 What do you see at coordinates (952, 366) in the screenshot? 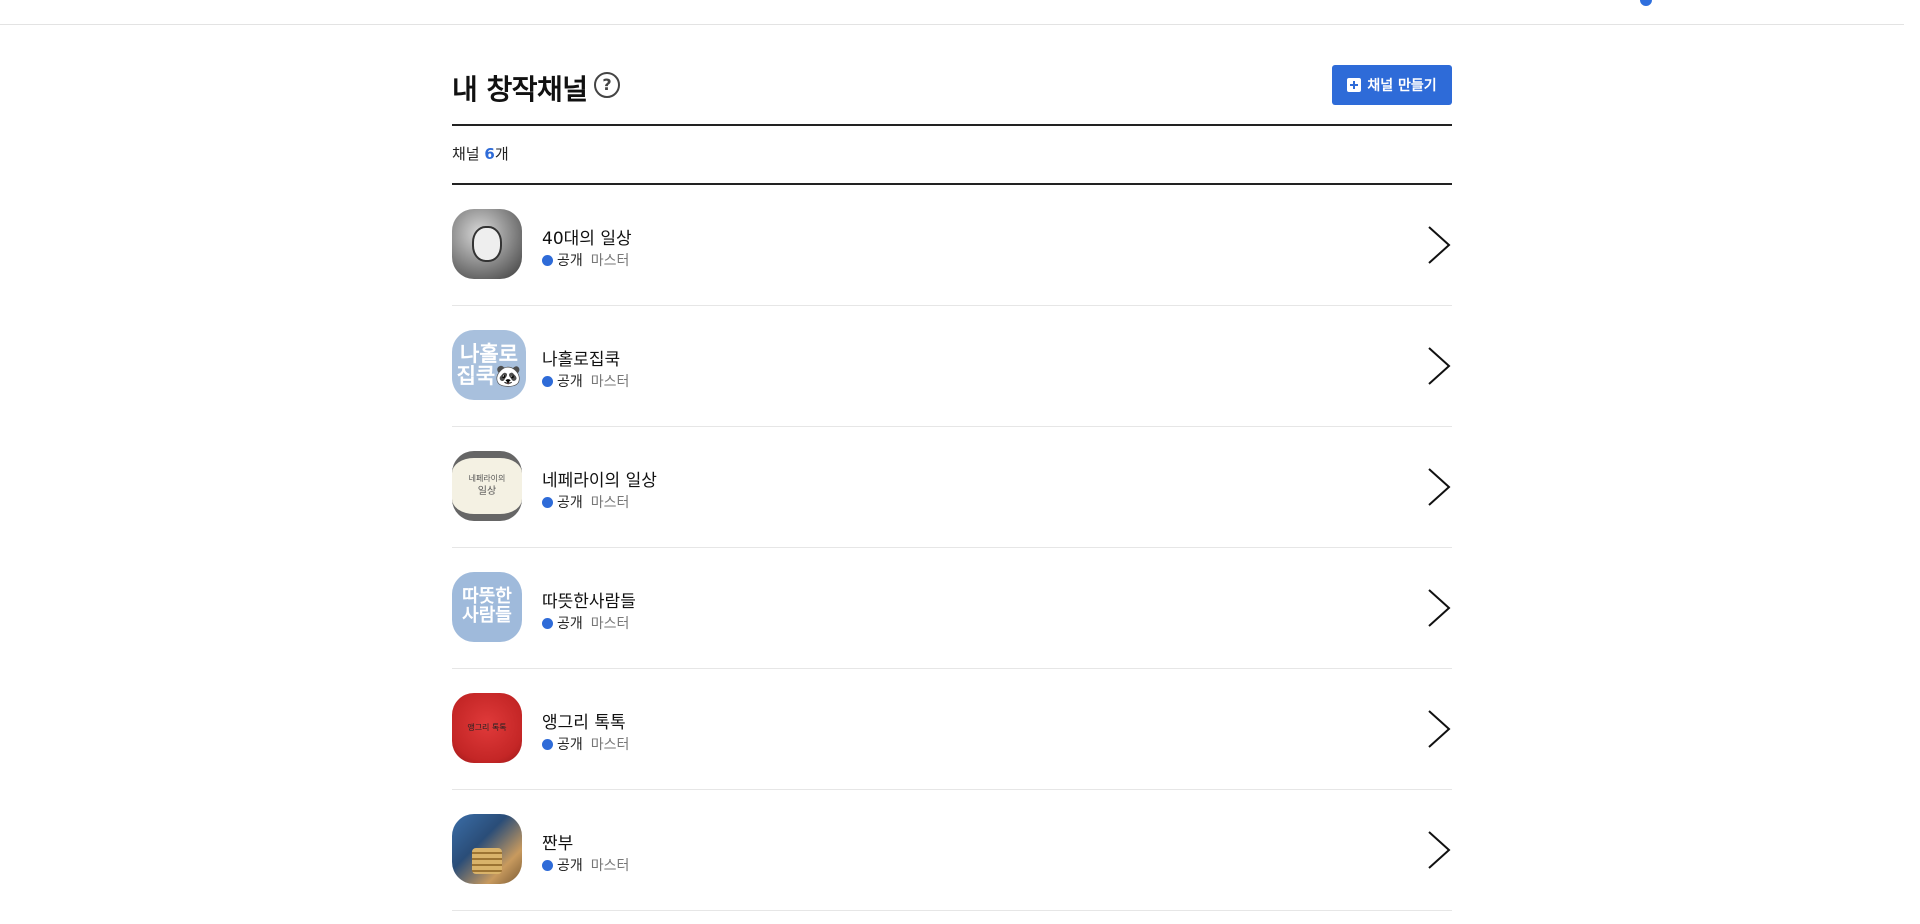
I see `channel-item-solo-cook: 나홀로 집쿡🐼 나홀로집쿡 공개 마스터` at bounding box center [952, 366].